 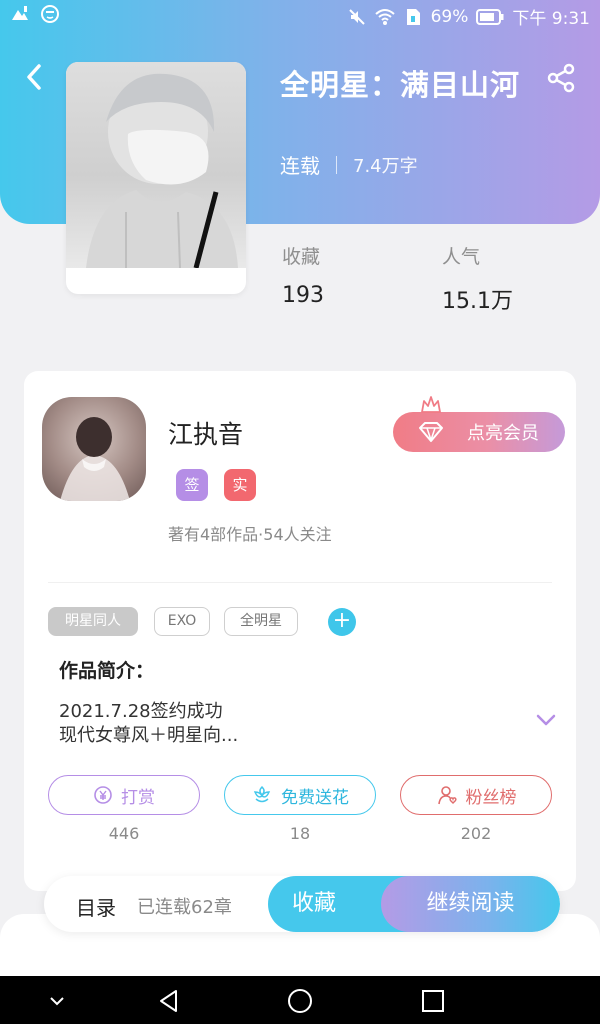 I want to click on back-triangle-icon, so click(x=169, y=1001).